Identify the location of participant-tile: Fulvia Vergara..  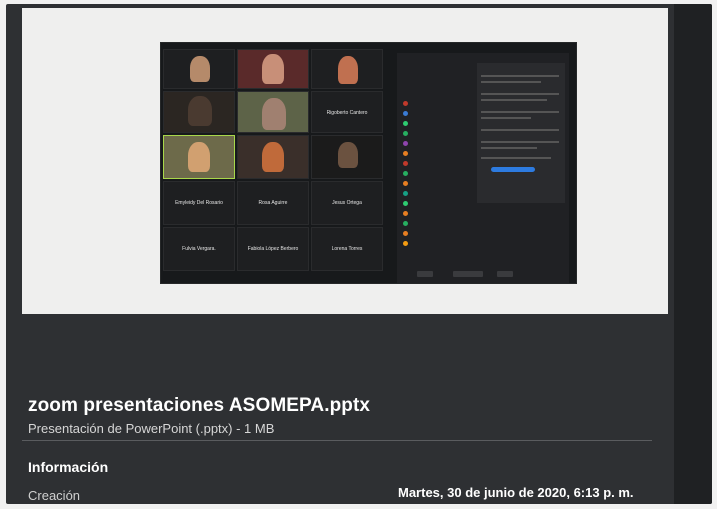
(199, 249).